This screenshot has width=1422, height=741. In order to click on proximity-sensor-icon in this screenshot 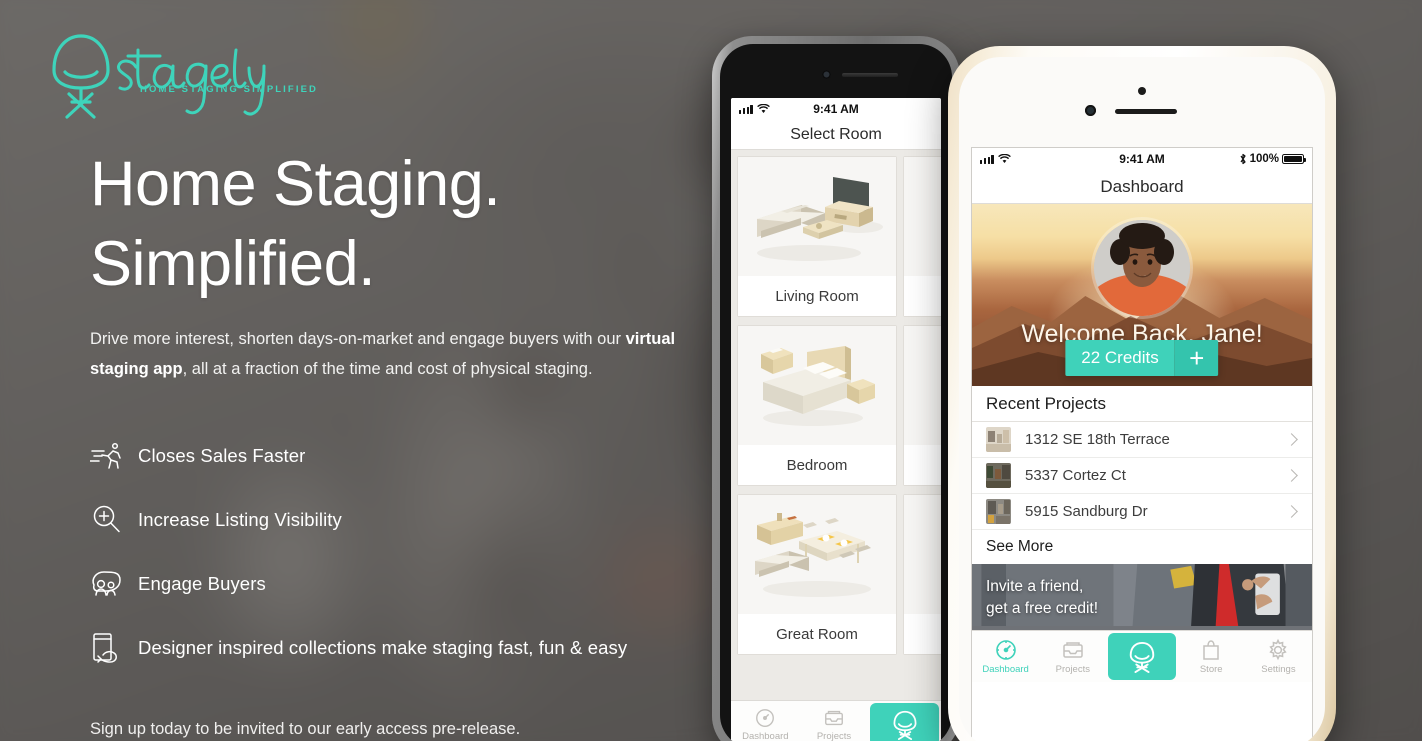, I will do `click(1142, 91)`.